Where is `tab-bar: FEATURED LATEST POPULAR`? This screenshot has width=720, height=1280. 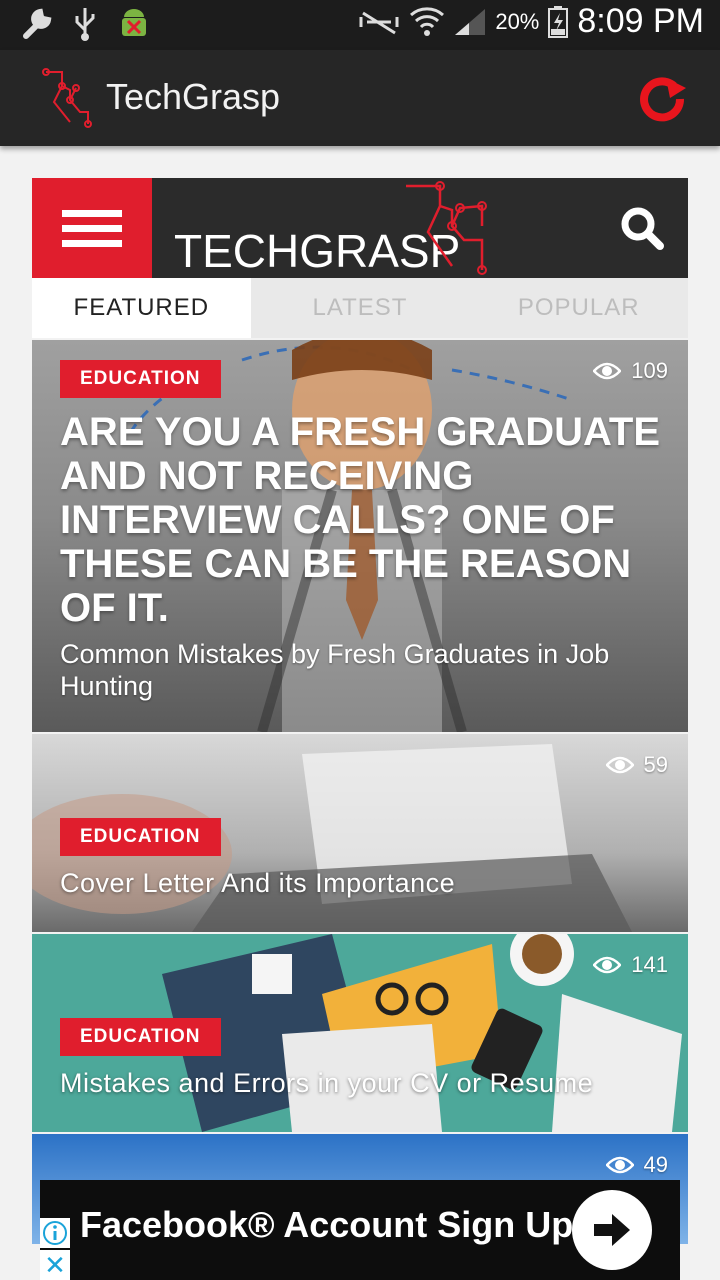 tab-bar: FEATURED LATEST POPULAR is located at coordinates (360, 308).